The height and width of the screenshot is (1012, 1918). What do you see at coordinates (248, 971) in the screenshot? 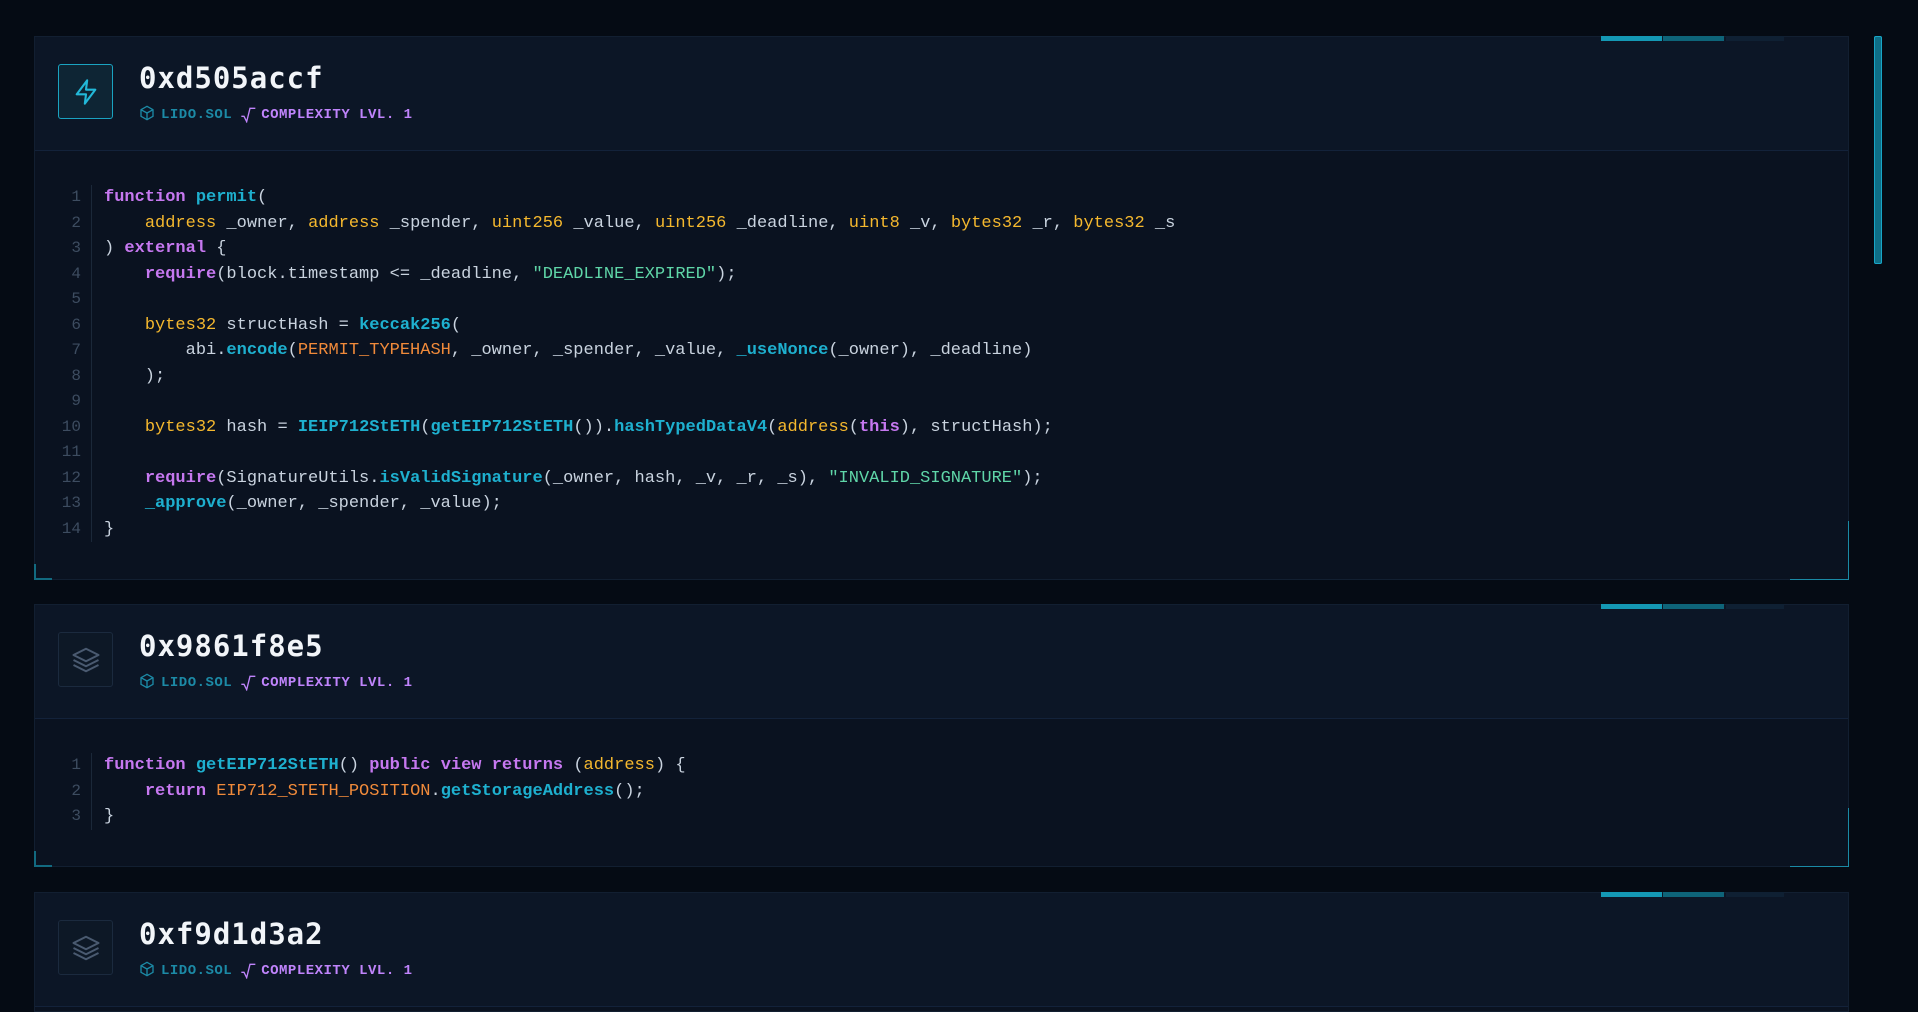
I see `sqrt-icon` at bounding box center [248, 971].